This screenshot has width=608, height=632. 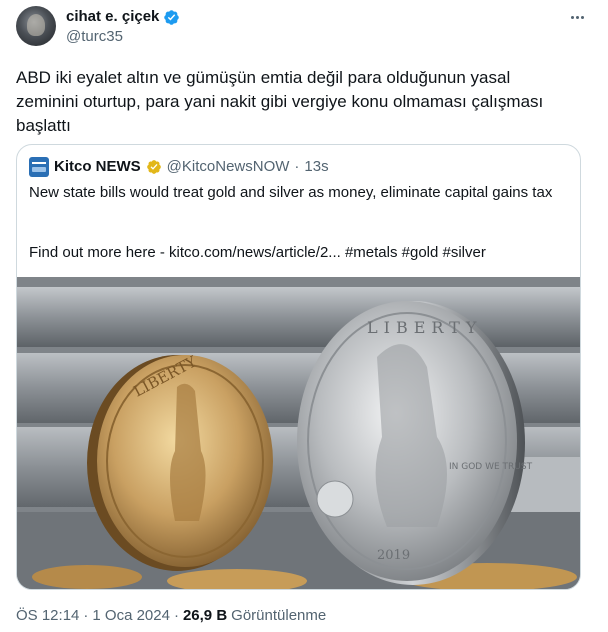 What do you see at coordinates (112, 17) in the screenshot?
I see `display-name: cihat e. çiçek` at bounding box center [112, 17].